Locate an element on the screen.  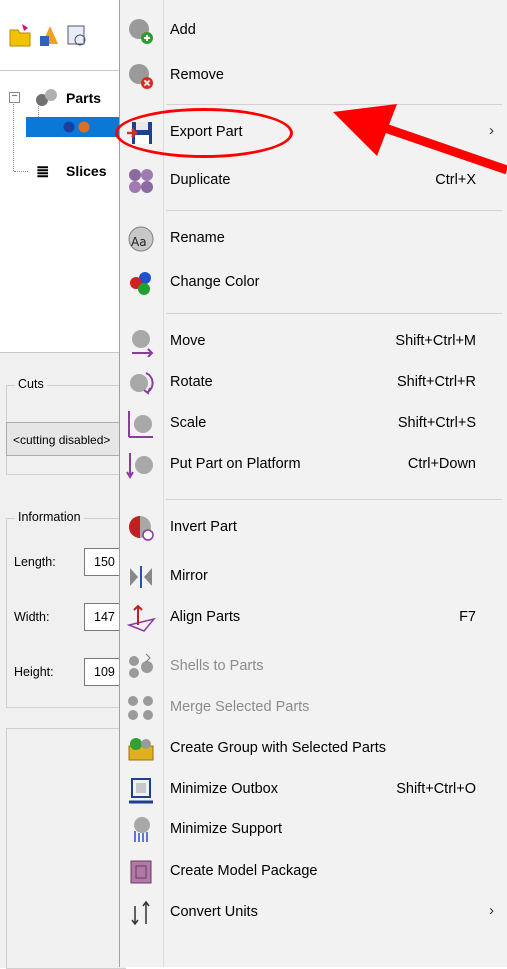
menu-item-create-group: Create Group with Selected Parts is located at coordinates (313, 749).